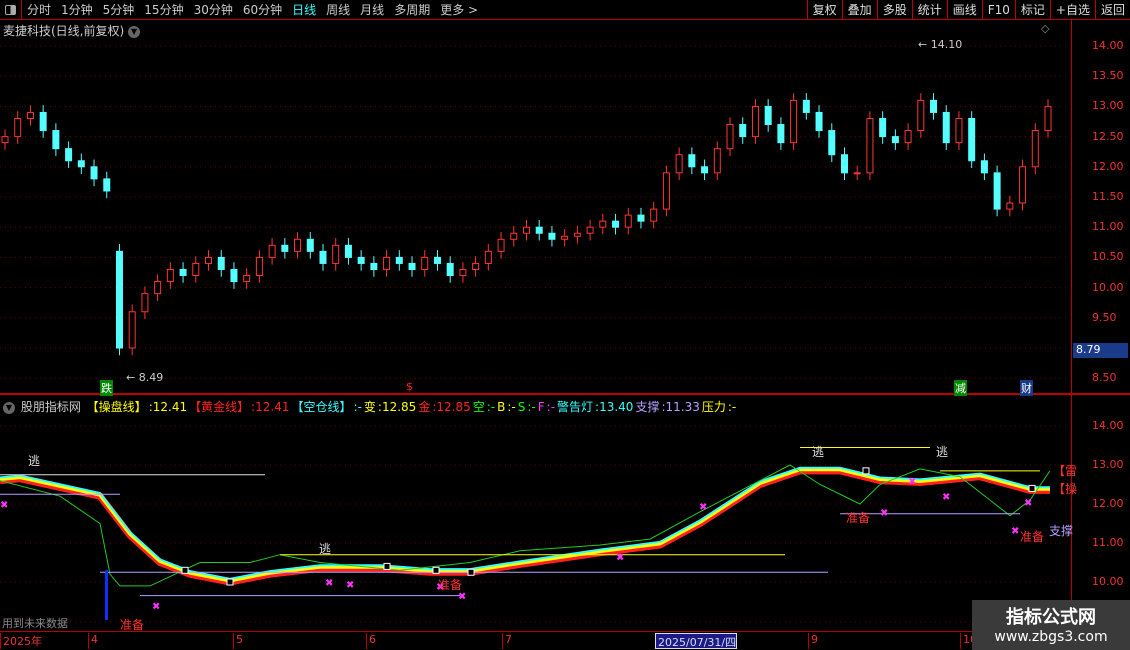 The image size is (1130, 650). Describe the element at coordinates (409, 386) in the screenshot. I see `event-marker-dividend: $` at that location.